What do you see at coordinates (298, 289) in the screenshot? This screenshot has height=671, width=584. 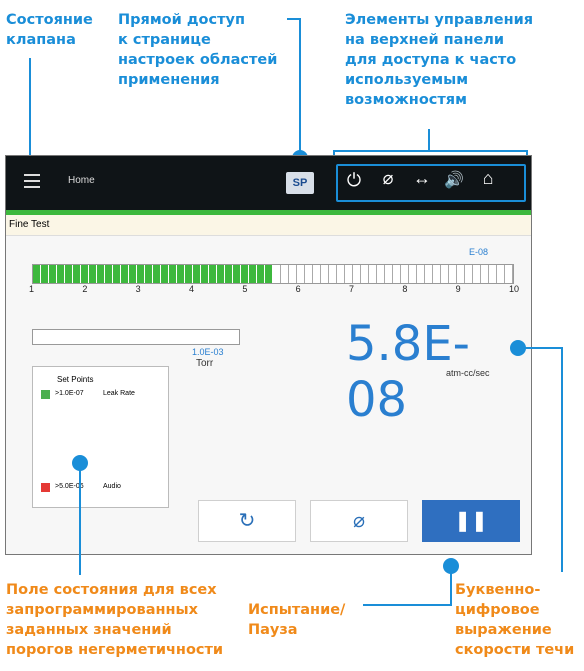 I see `bar-tick-label: 6` at bounding box center [298, 289].